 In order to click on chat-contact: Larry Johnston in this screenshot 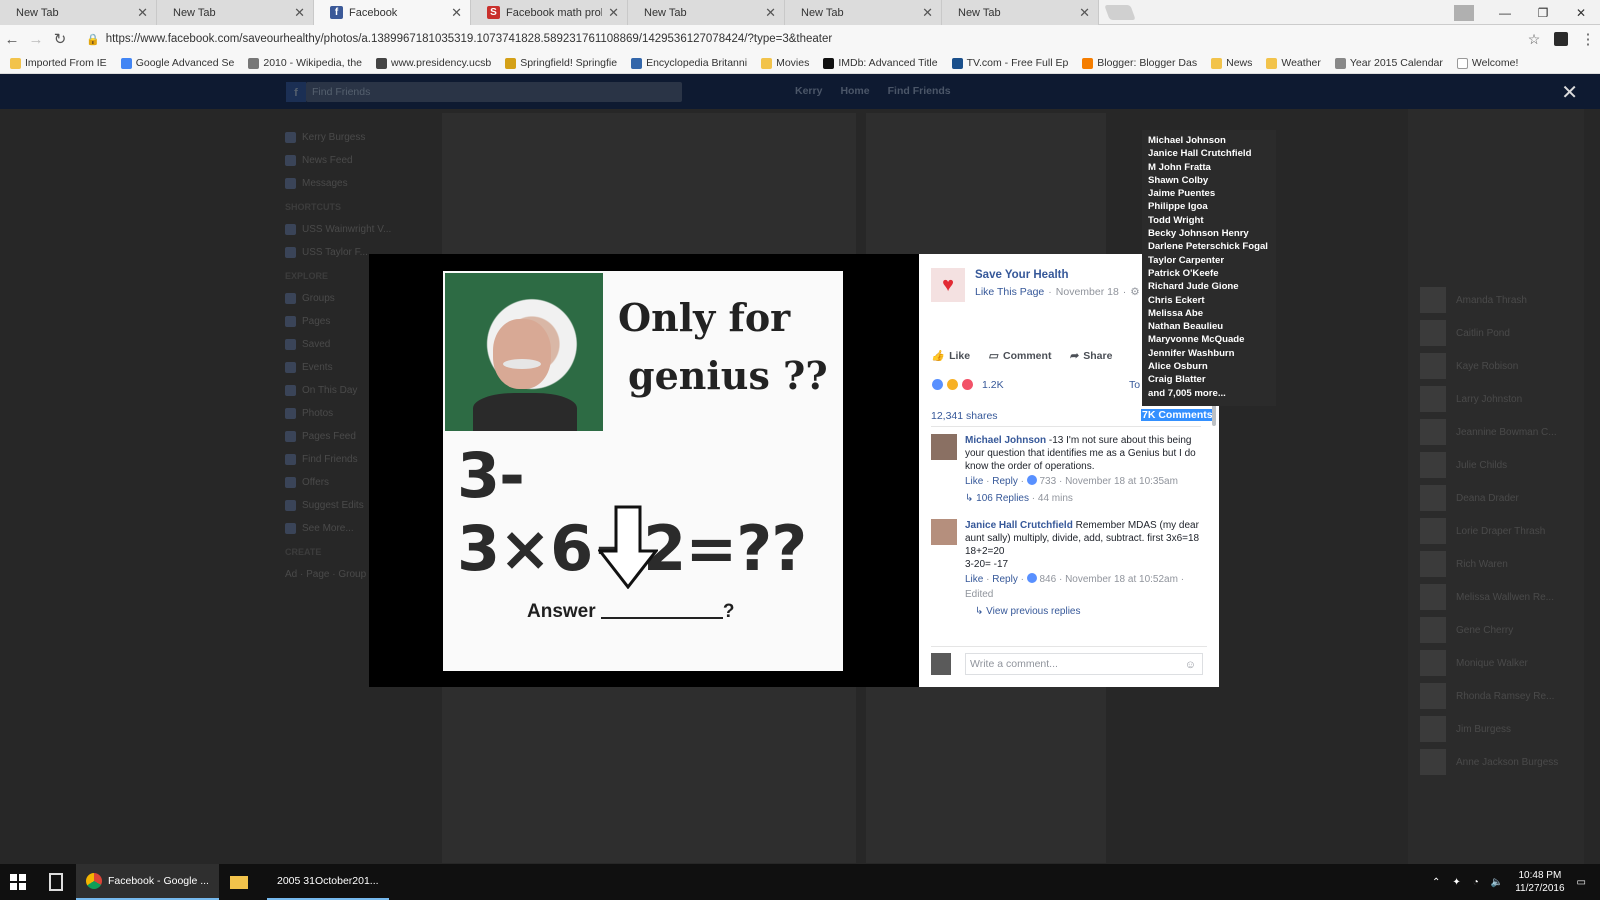, I will do `click(1471, 399)`.